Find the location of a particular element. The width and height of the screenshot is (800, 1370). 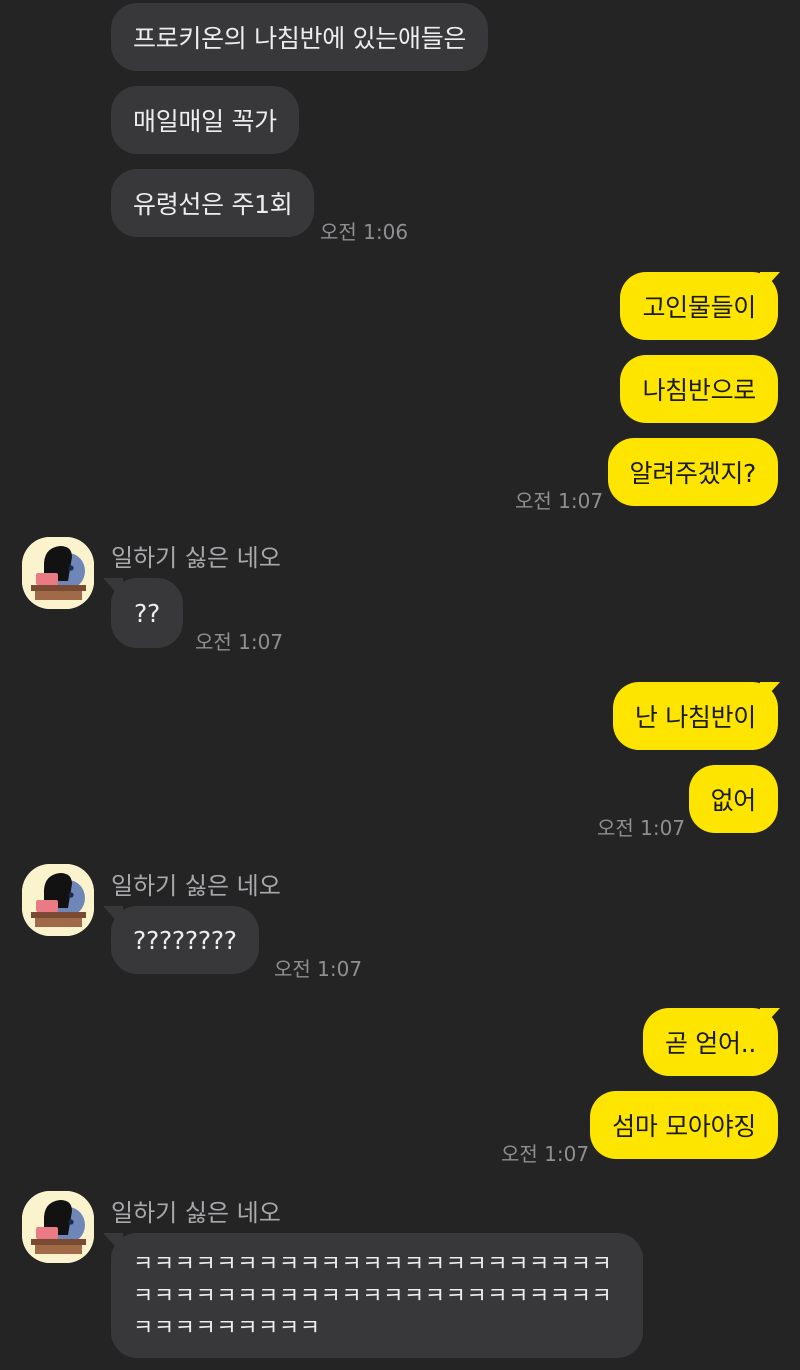

message-bubble-outgoing: 곧 얻어.. is located at coordinates (710, 1042).